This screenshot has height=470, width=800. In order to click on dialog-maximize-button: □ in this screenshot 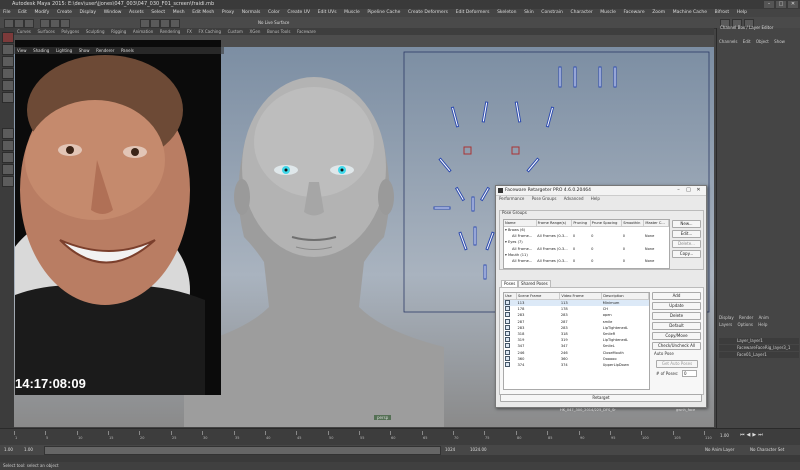, I will do `click(688, 190)`.